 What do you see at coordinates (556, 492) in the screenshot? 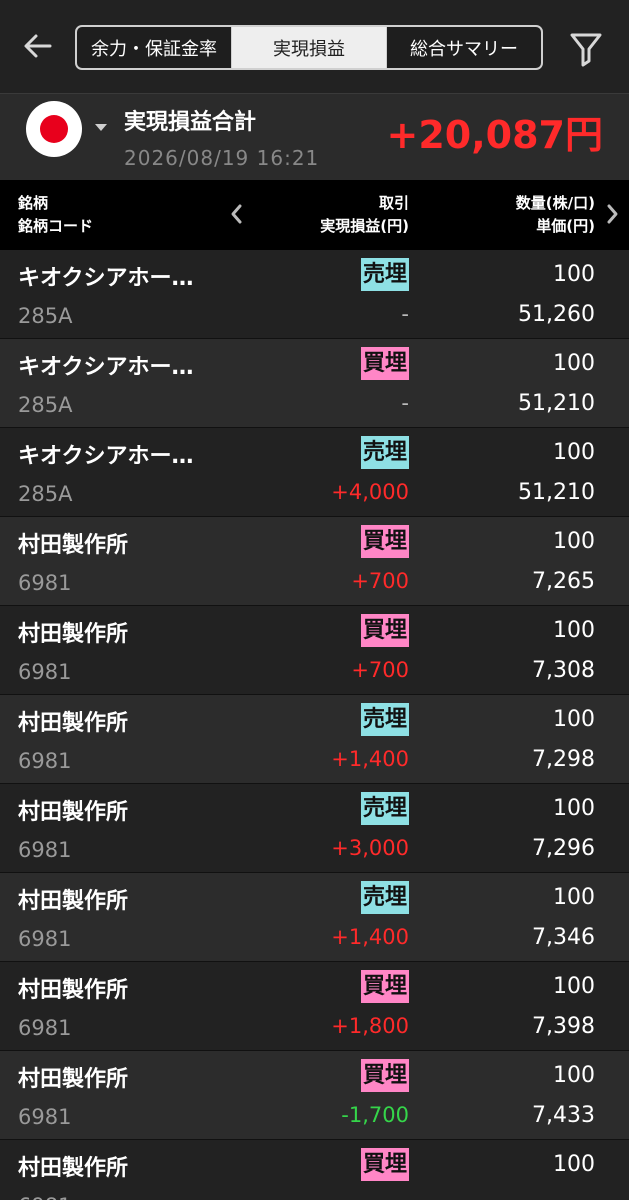
I see `unit-price: 51,210` at bounding box center [556, 492].